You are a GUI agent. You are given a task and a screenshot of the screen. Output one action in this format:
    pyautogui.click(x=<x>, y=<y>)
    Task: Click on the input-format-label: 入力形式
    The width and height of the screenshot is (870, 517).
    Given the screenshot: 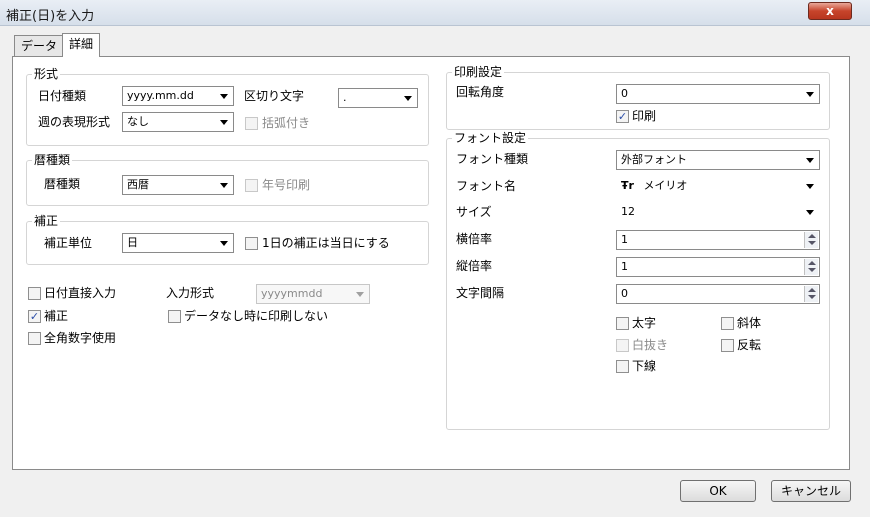 What is the action you would take?
    pyautogui.click(x=190, y=293)
    